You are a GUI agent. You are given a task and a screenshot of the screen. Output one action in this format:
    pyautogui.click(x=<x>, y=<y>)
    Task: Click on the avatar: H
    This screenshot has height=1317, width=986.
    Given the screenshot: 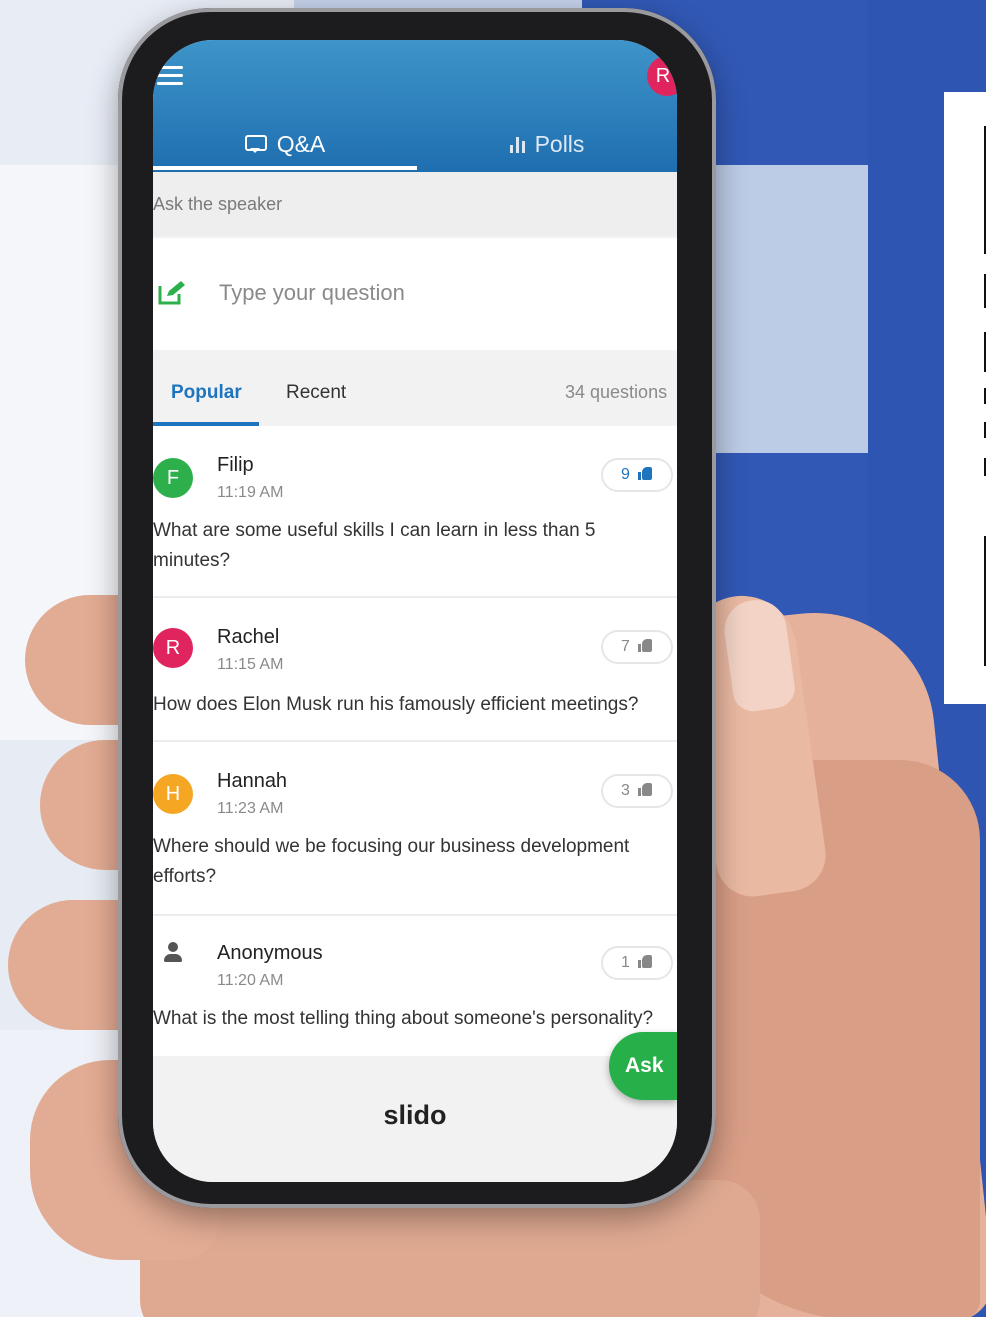 What is the action you would take?
    pyautogui.click(x=173, y=794)
    